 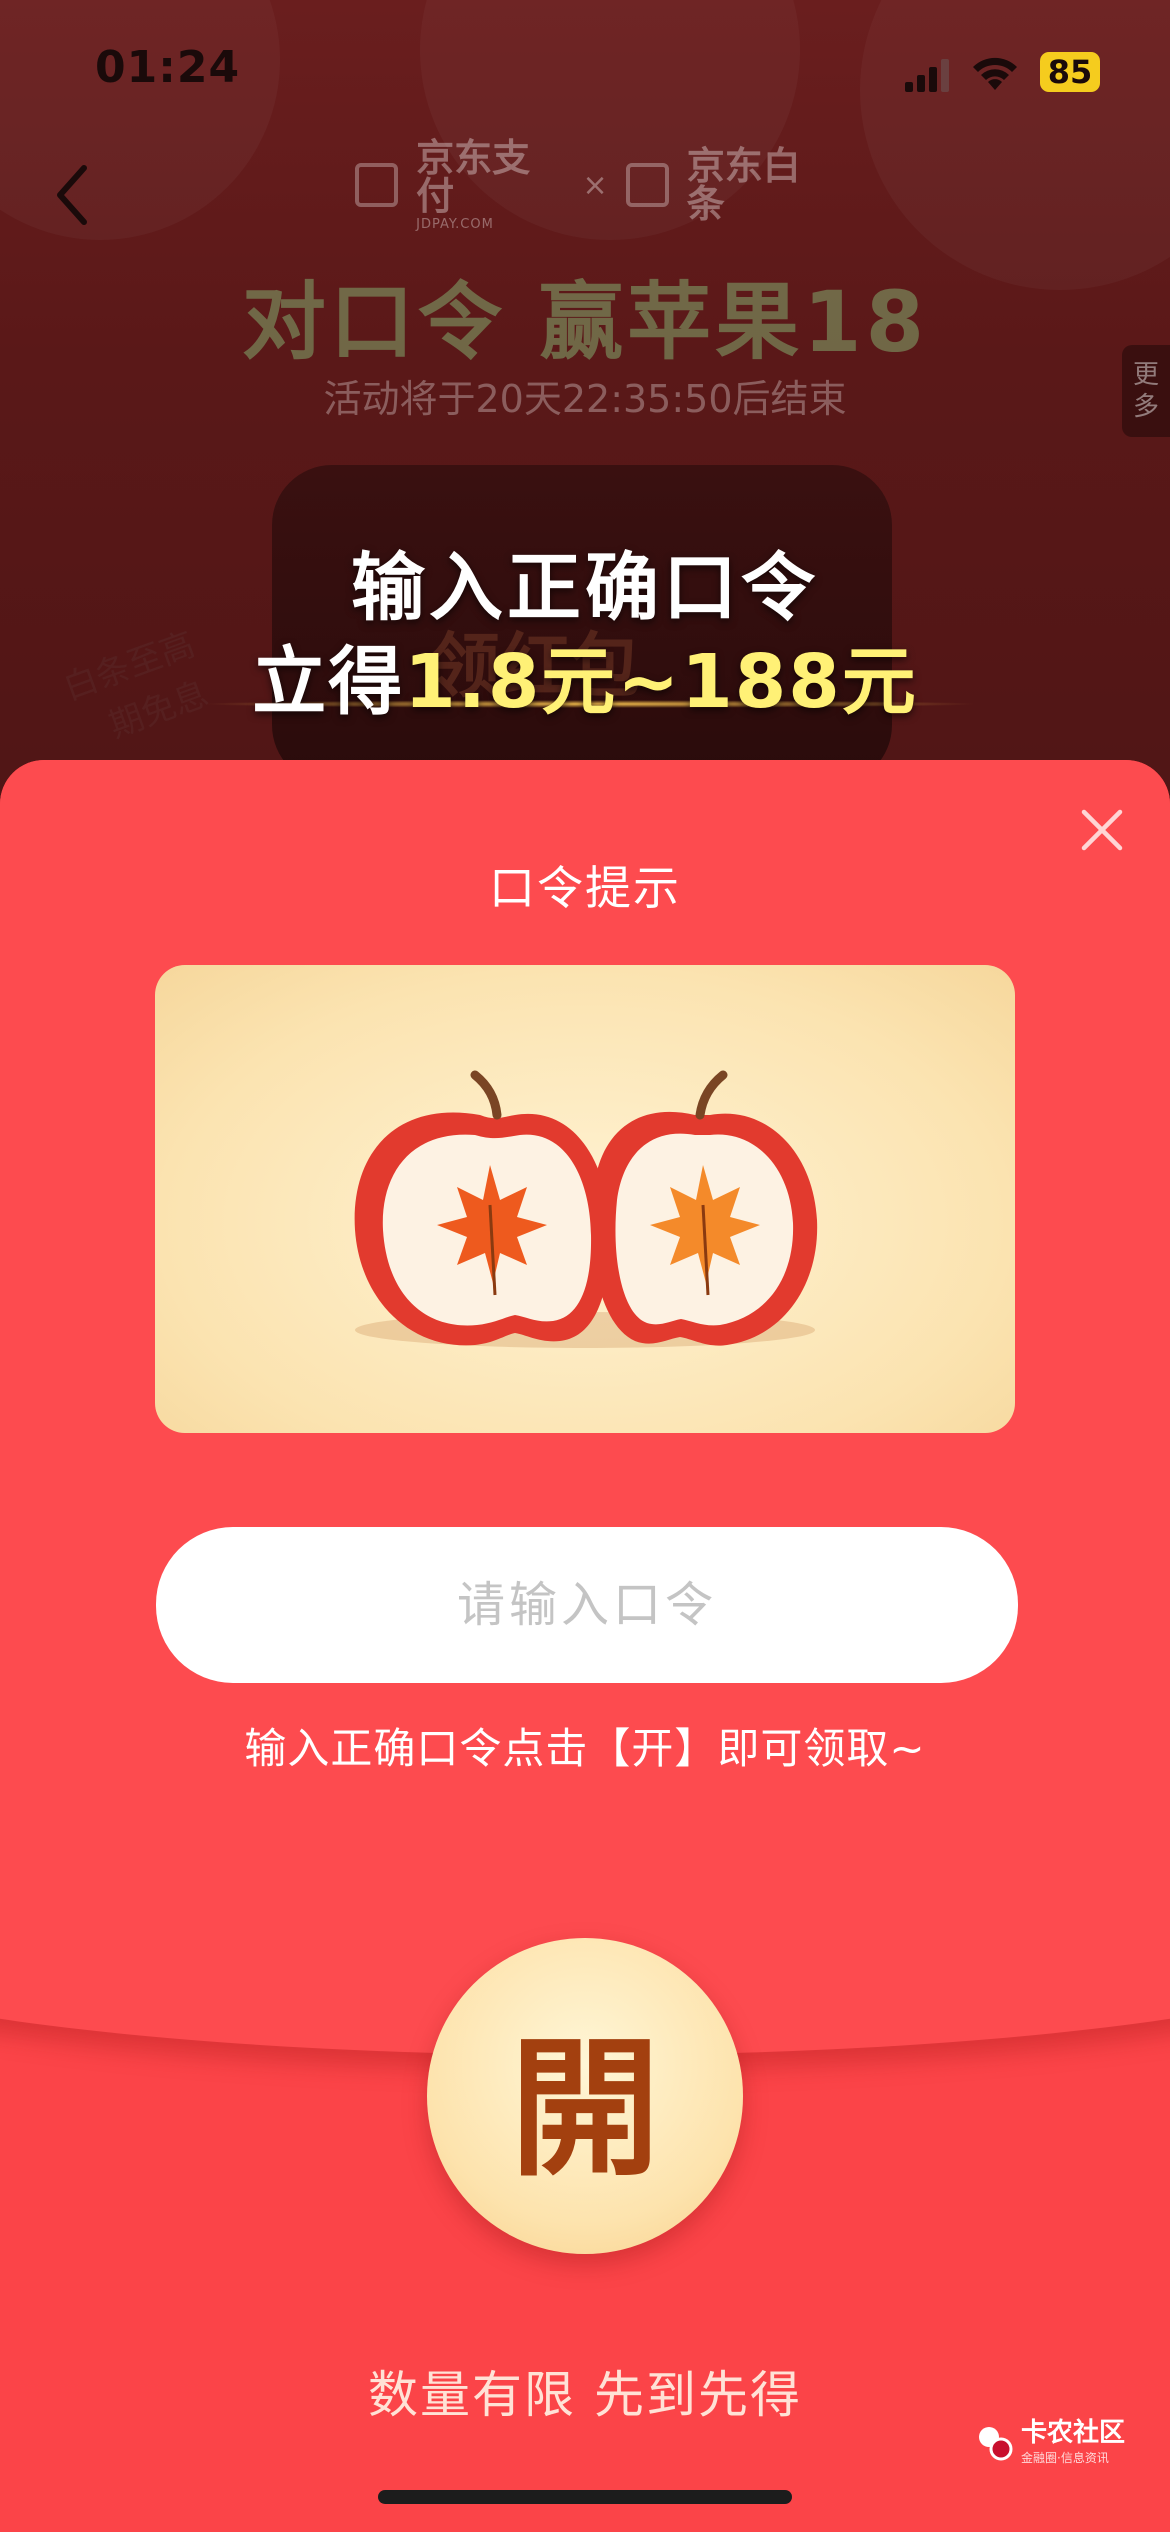 I want to click on watermark-text: 卡农社区, so click(x=1073, y=2433).